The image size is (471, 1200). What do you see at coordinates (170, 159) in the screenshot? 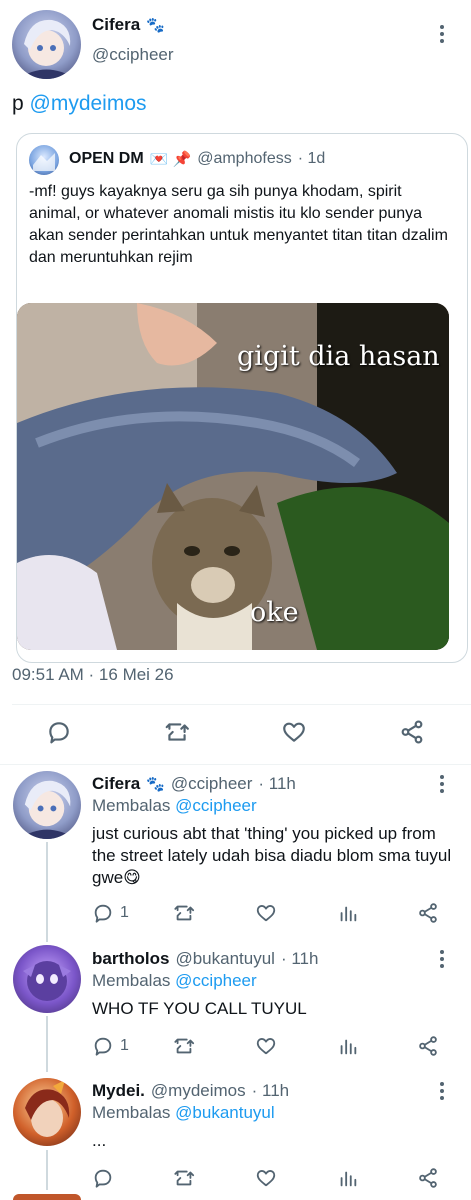
I see `quoted-author-emojis: 💌 📌` at bounding box center [170, 159].